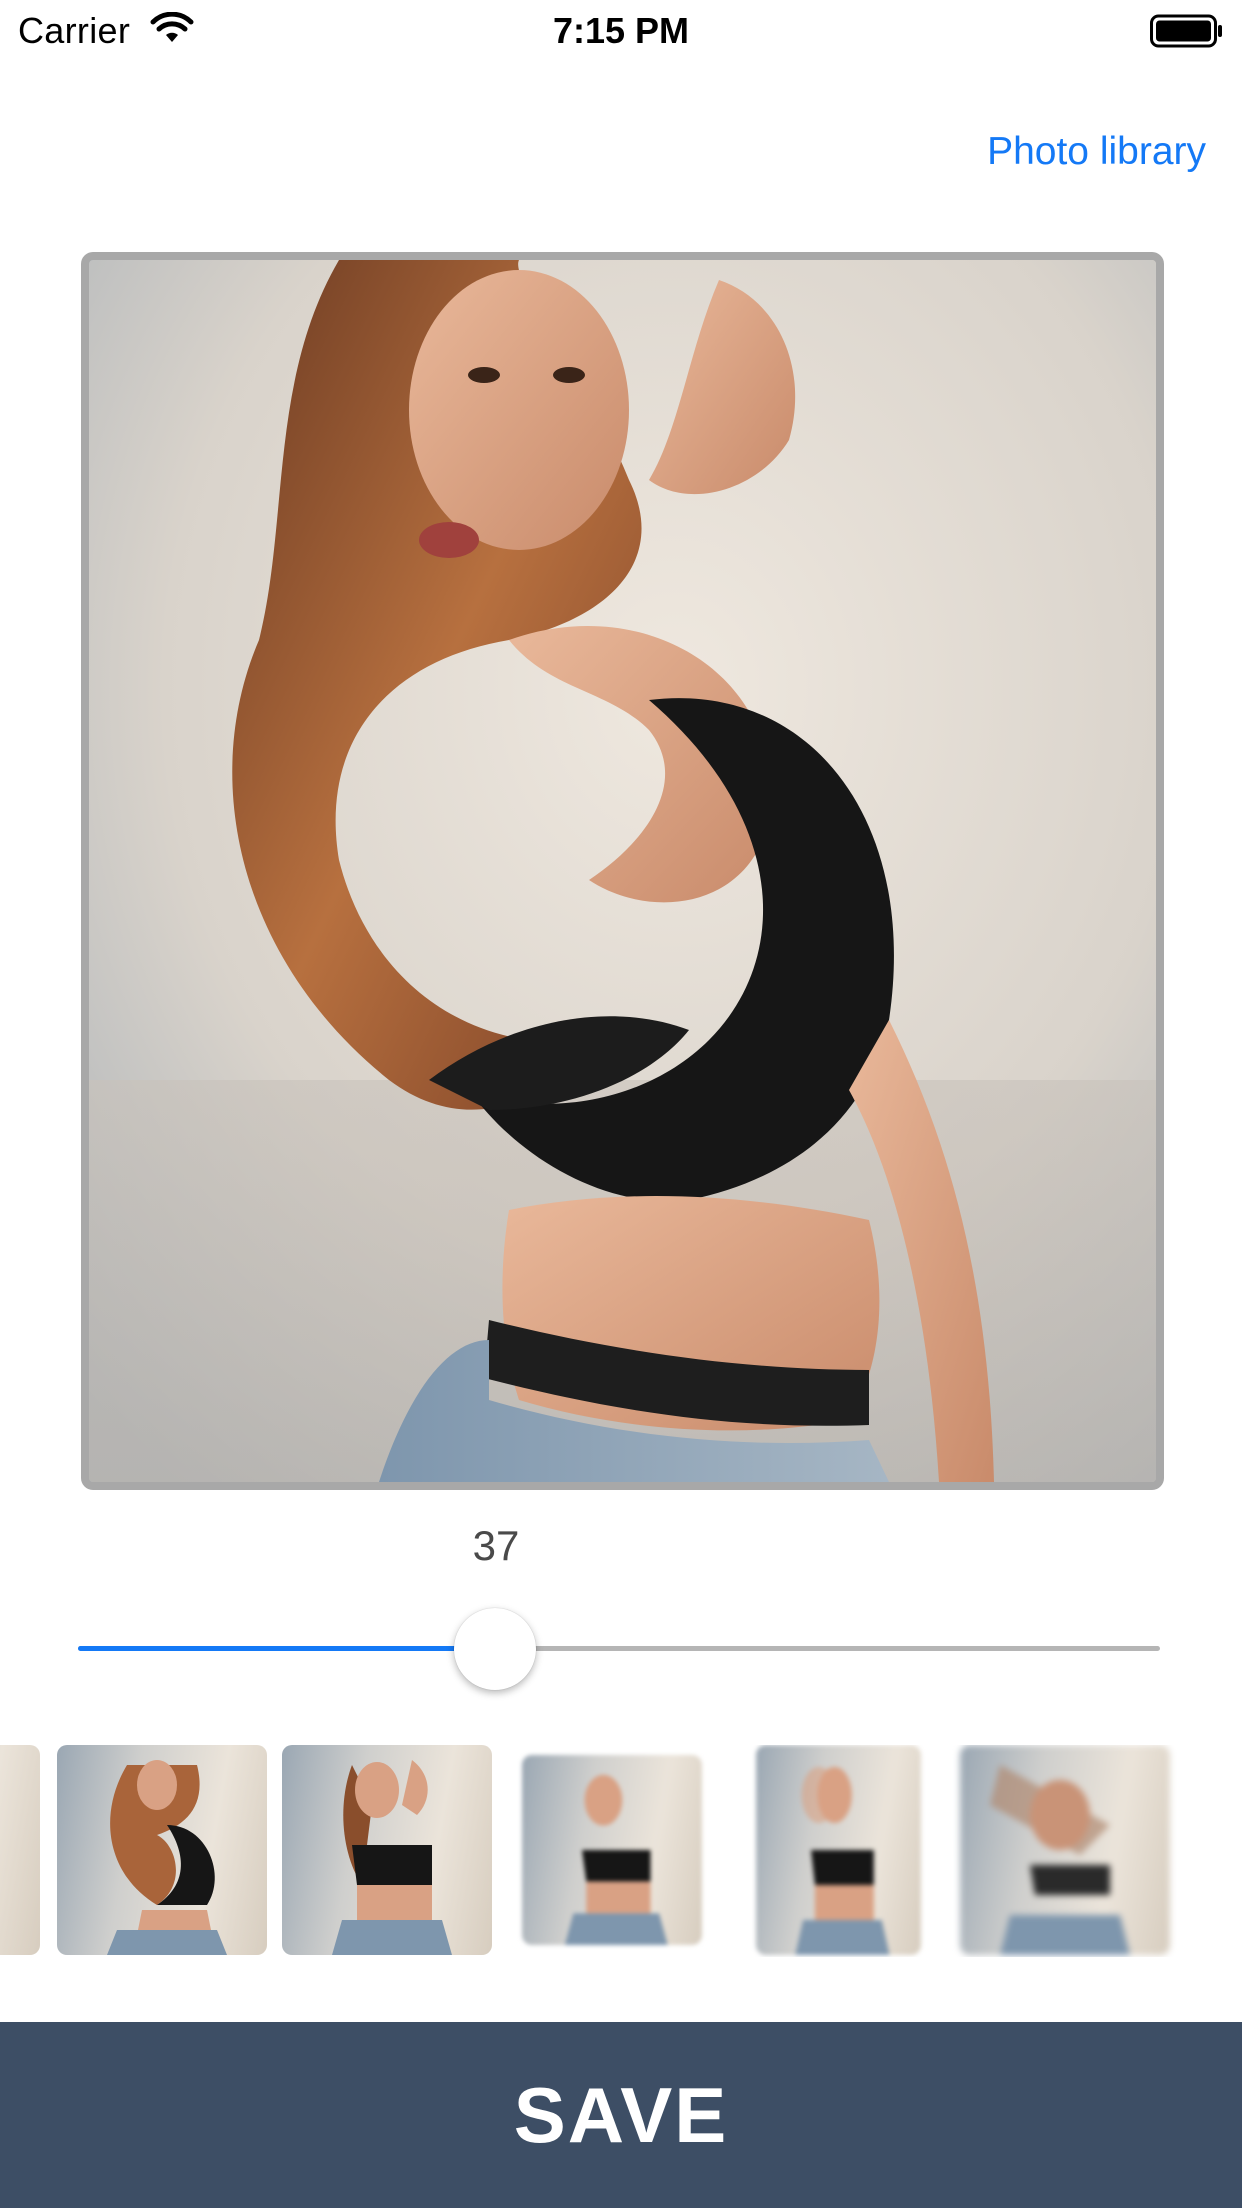 The height and width of the screenshot is (2208, 1242). I want to click on effect-slider, so click(619, 1655).